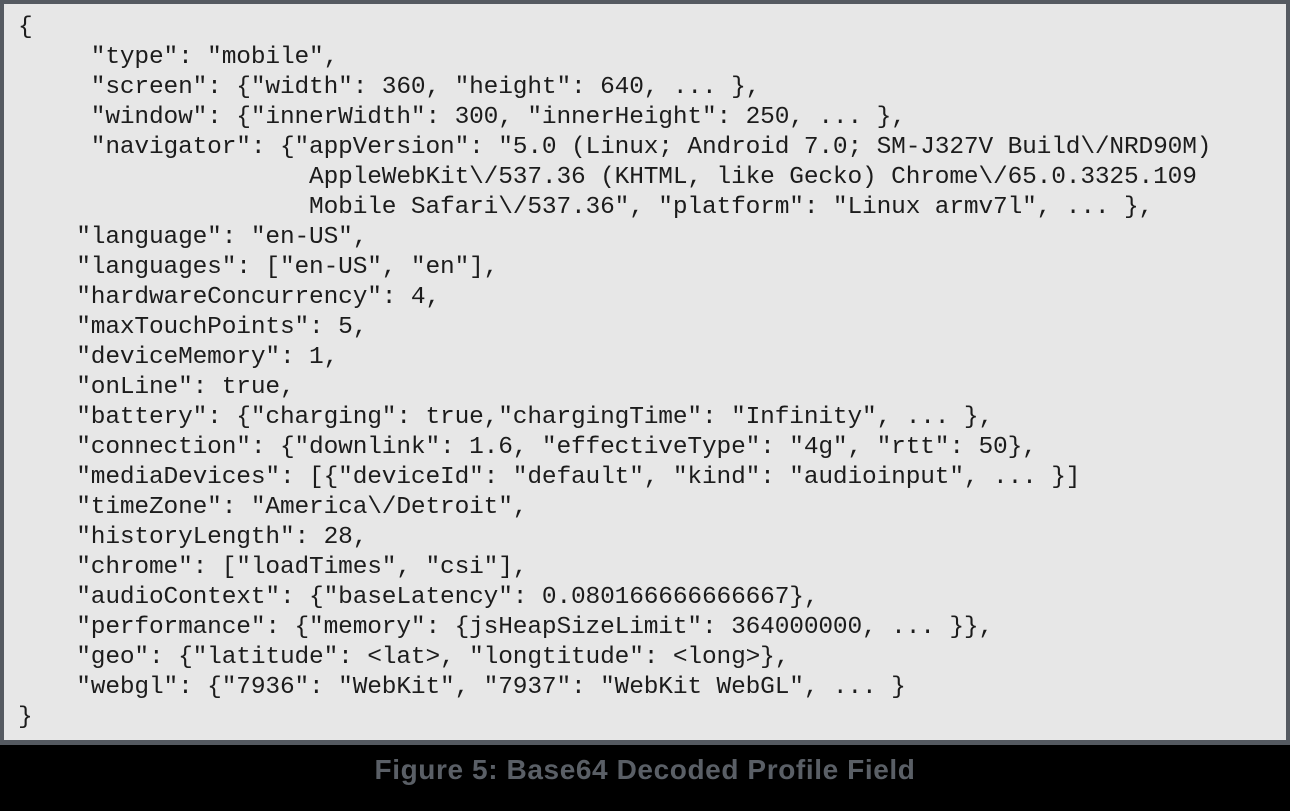  What do you see at coordinates (193, 237) in the screenshot?
I see `code-line: "language": "en-US",` at bounding box center [193, 237].